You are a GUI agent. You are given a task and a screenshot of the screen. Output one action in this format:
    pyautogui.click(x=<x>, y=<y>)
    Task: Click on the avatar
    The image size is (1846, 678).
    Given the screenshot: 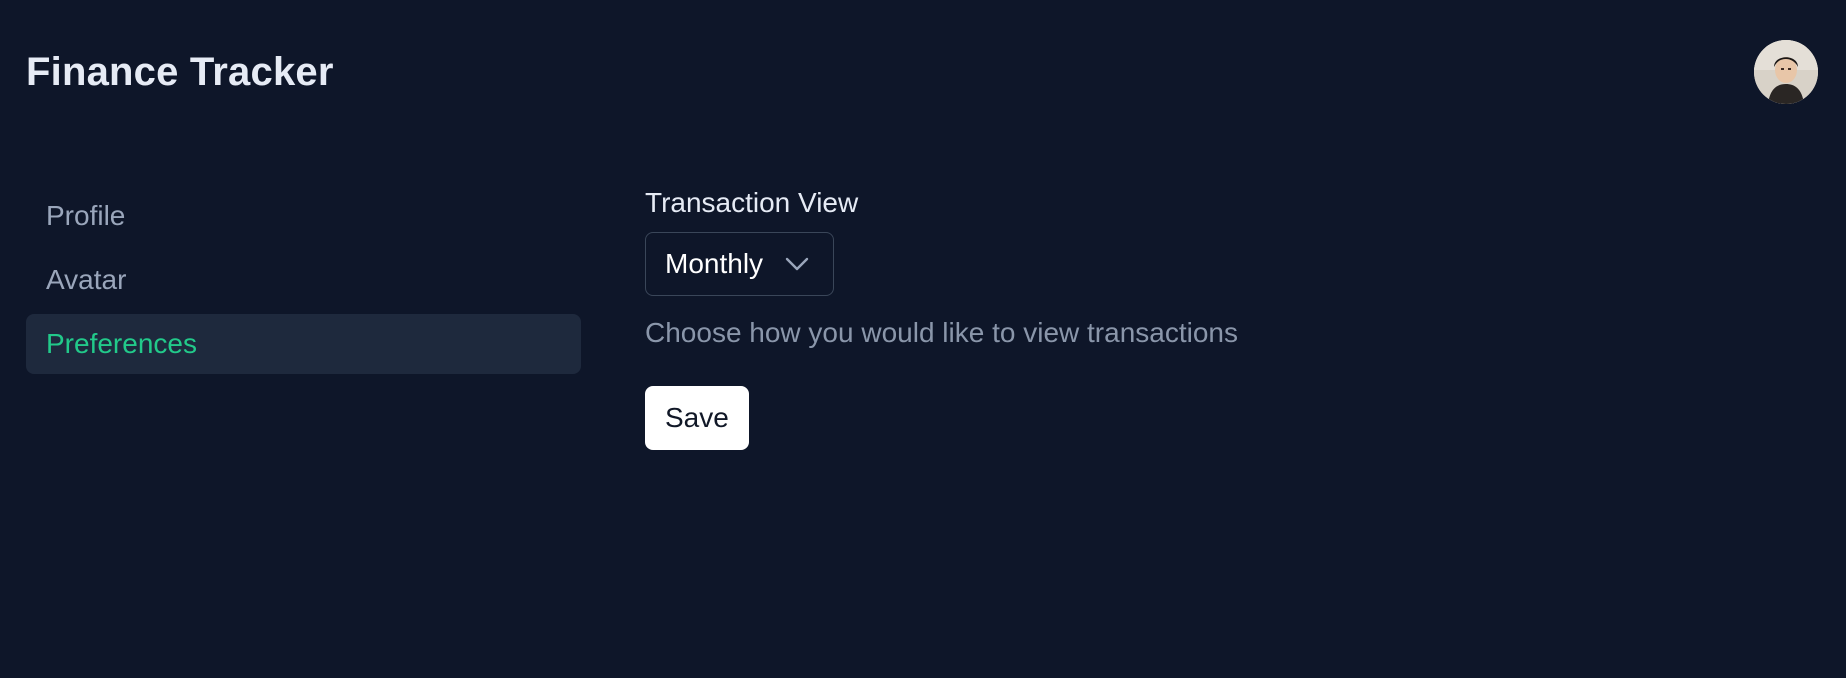 What is the action you would take?
    pyautogui.click(x=1786, y=72)
    